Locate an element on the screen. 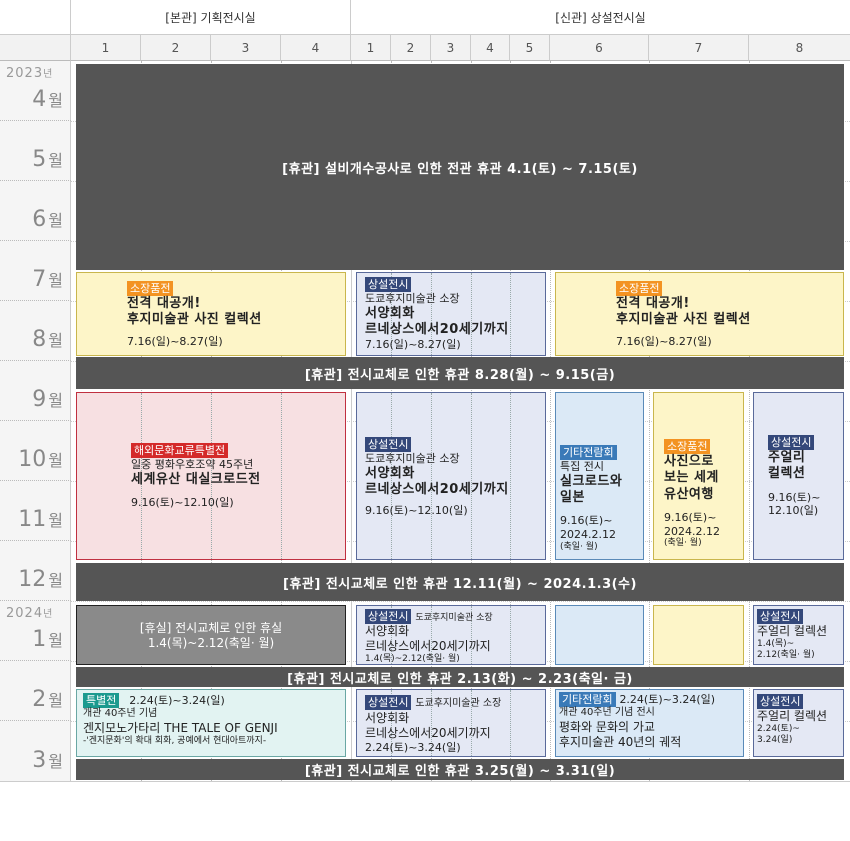  grid-bottom-border is located at coordinates (425, 781).